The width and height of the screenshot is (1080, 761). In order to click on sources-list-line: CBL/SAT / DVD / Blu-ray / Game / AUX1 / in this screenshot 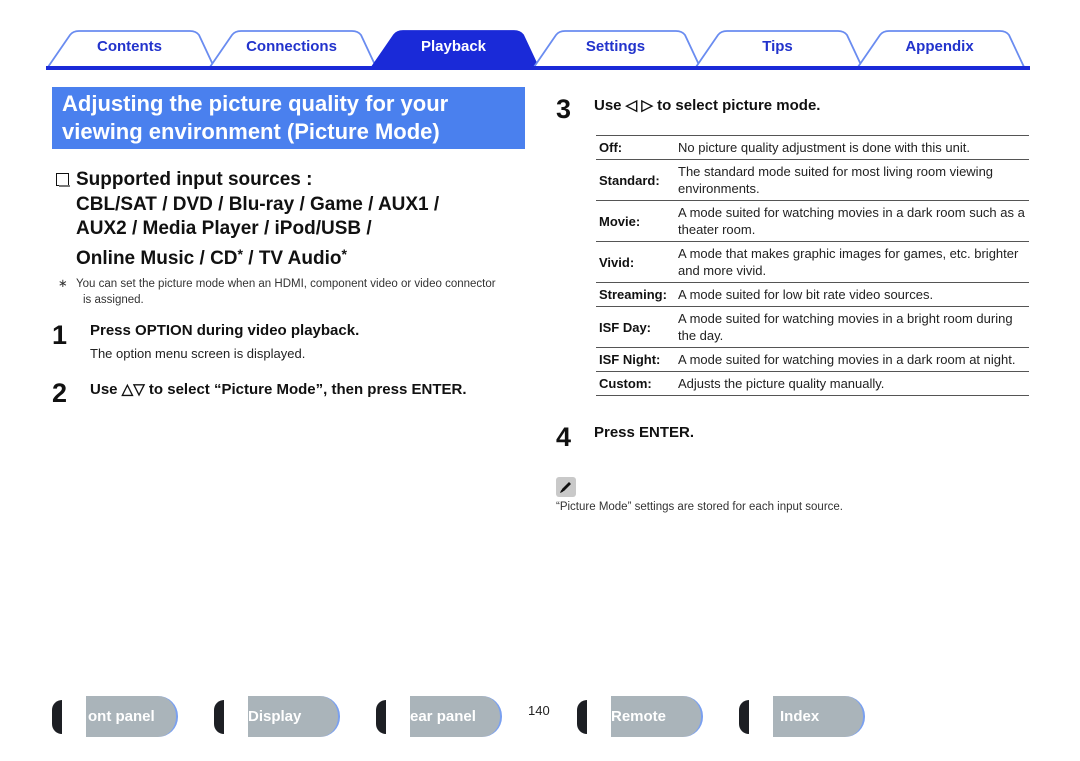, I will do `click(258, 204)`.